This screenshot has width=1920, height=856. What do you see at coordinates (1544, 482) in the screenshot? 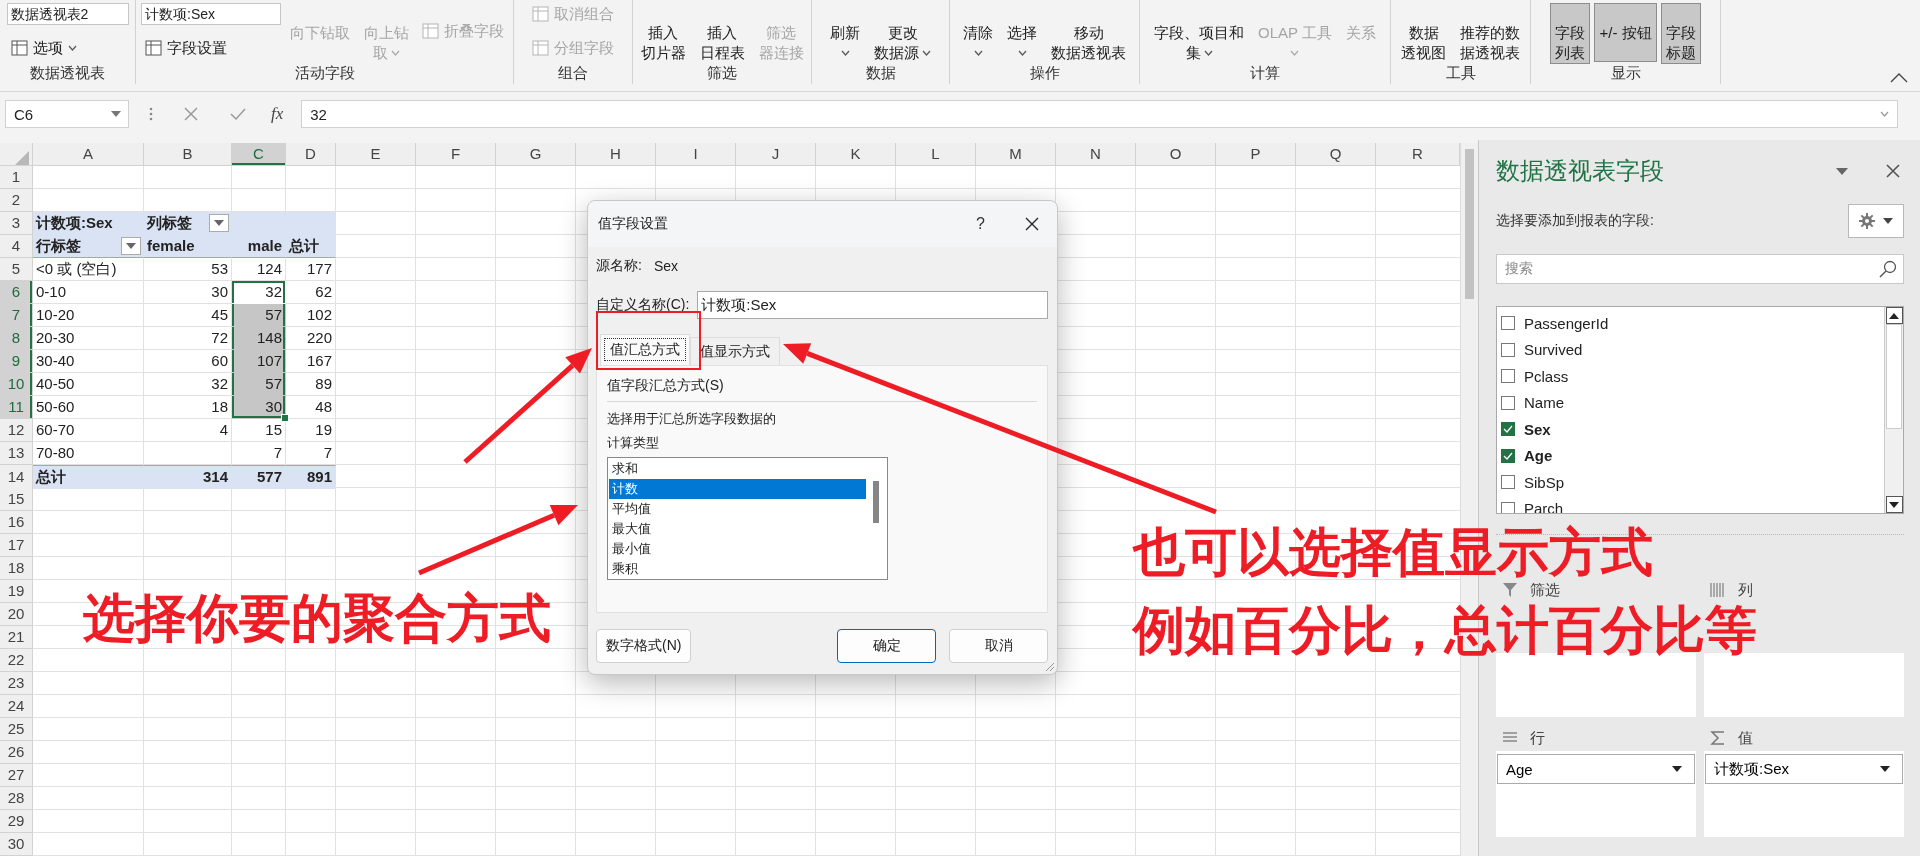
I see `field-label: SibSp` at bounding box center [1544, 482].